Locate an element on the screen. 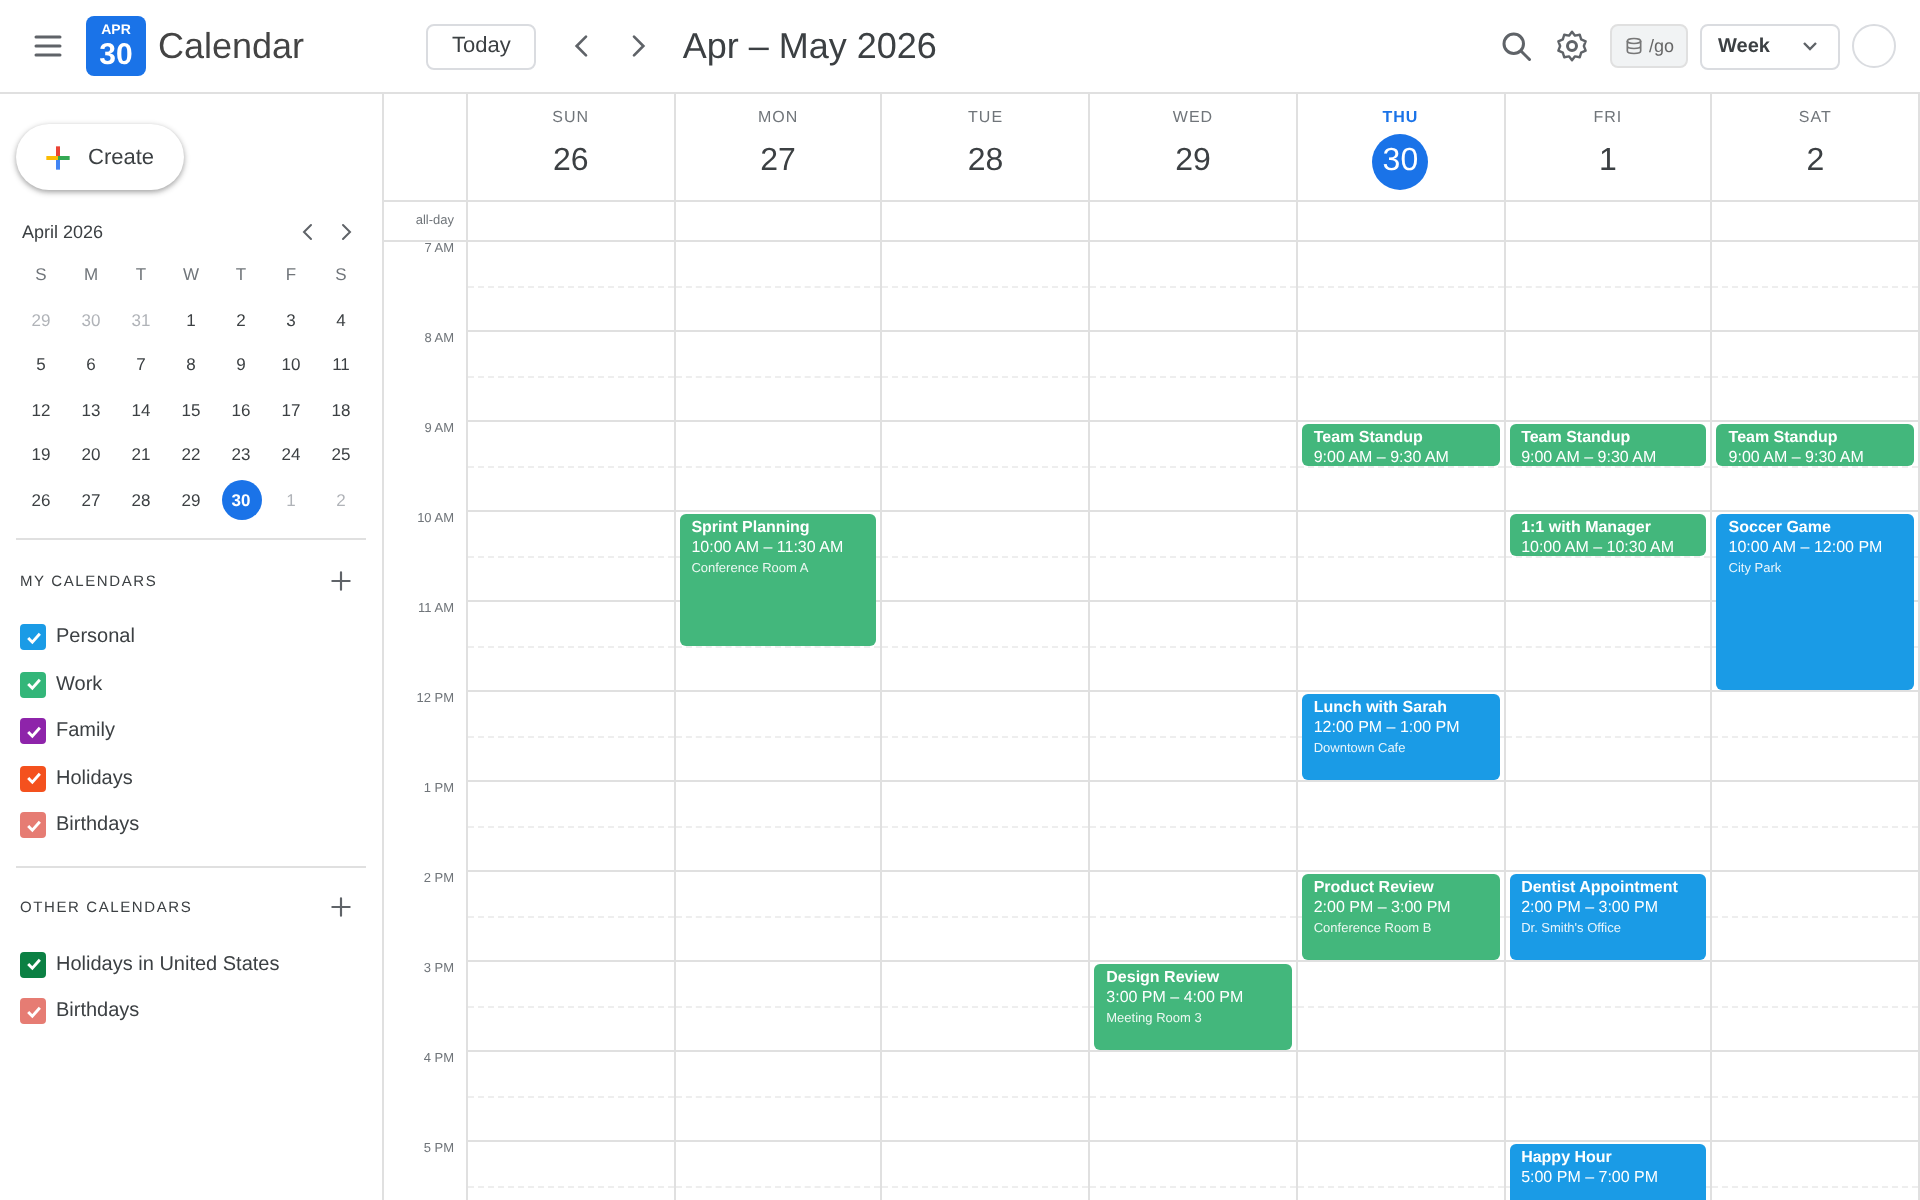  event-title: Dentist Appointment is located at coordinates (1600, 887).